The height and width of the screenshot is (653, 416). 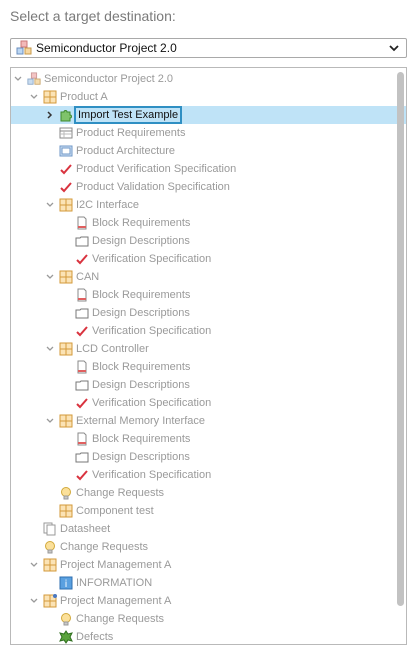 I want to click on tree-item-label: LCD Controller, so click(x=112, y=349).